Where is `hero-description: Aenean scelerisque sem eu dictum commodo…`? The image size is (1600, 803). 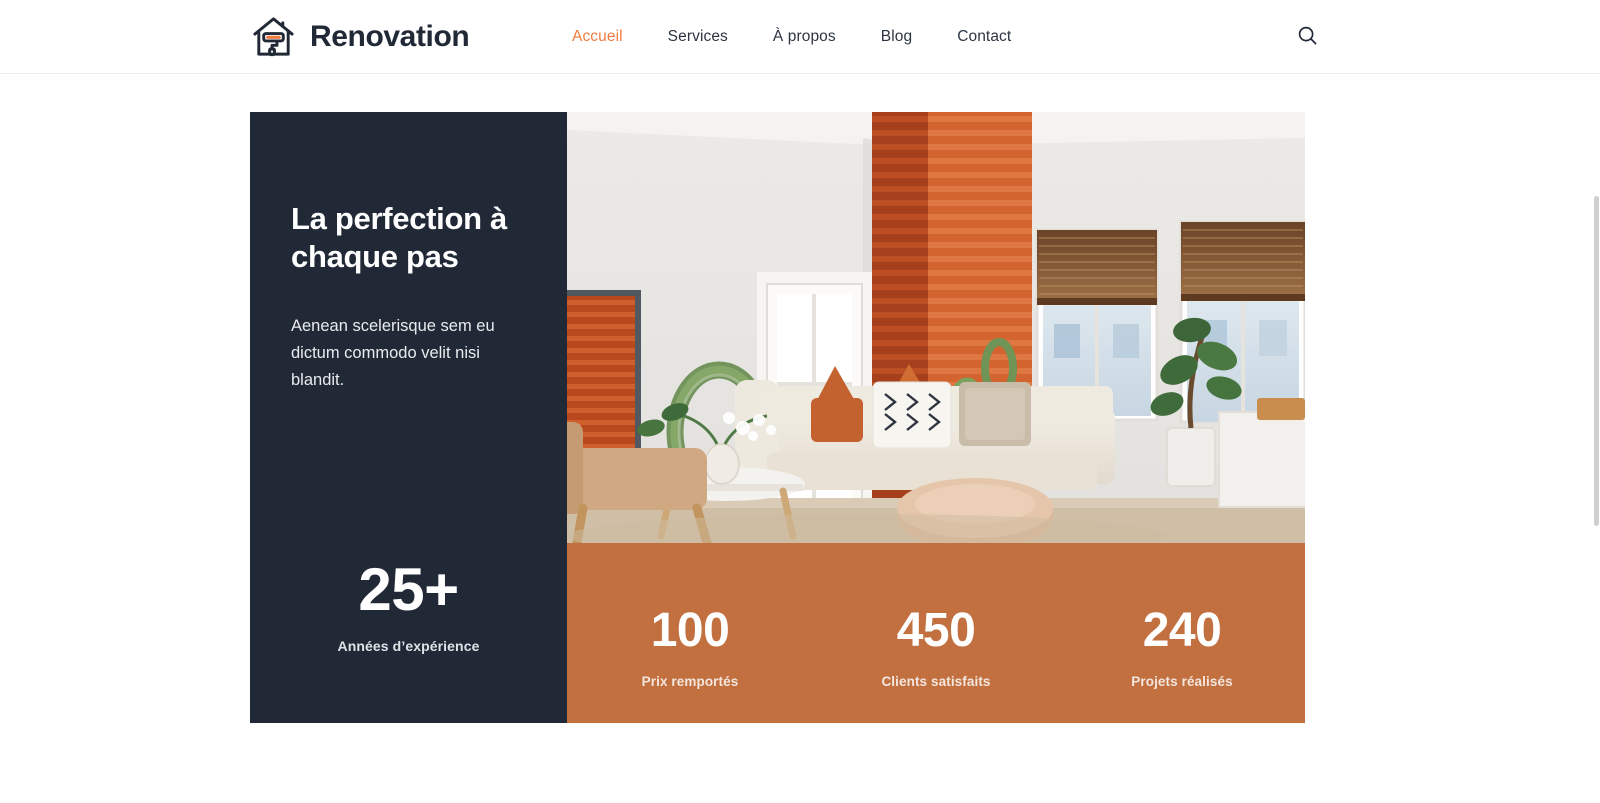 hero-description: Aenean scelerisque sem eu dictum commodo… is located at coordinates (393, 353).